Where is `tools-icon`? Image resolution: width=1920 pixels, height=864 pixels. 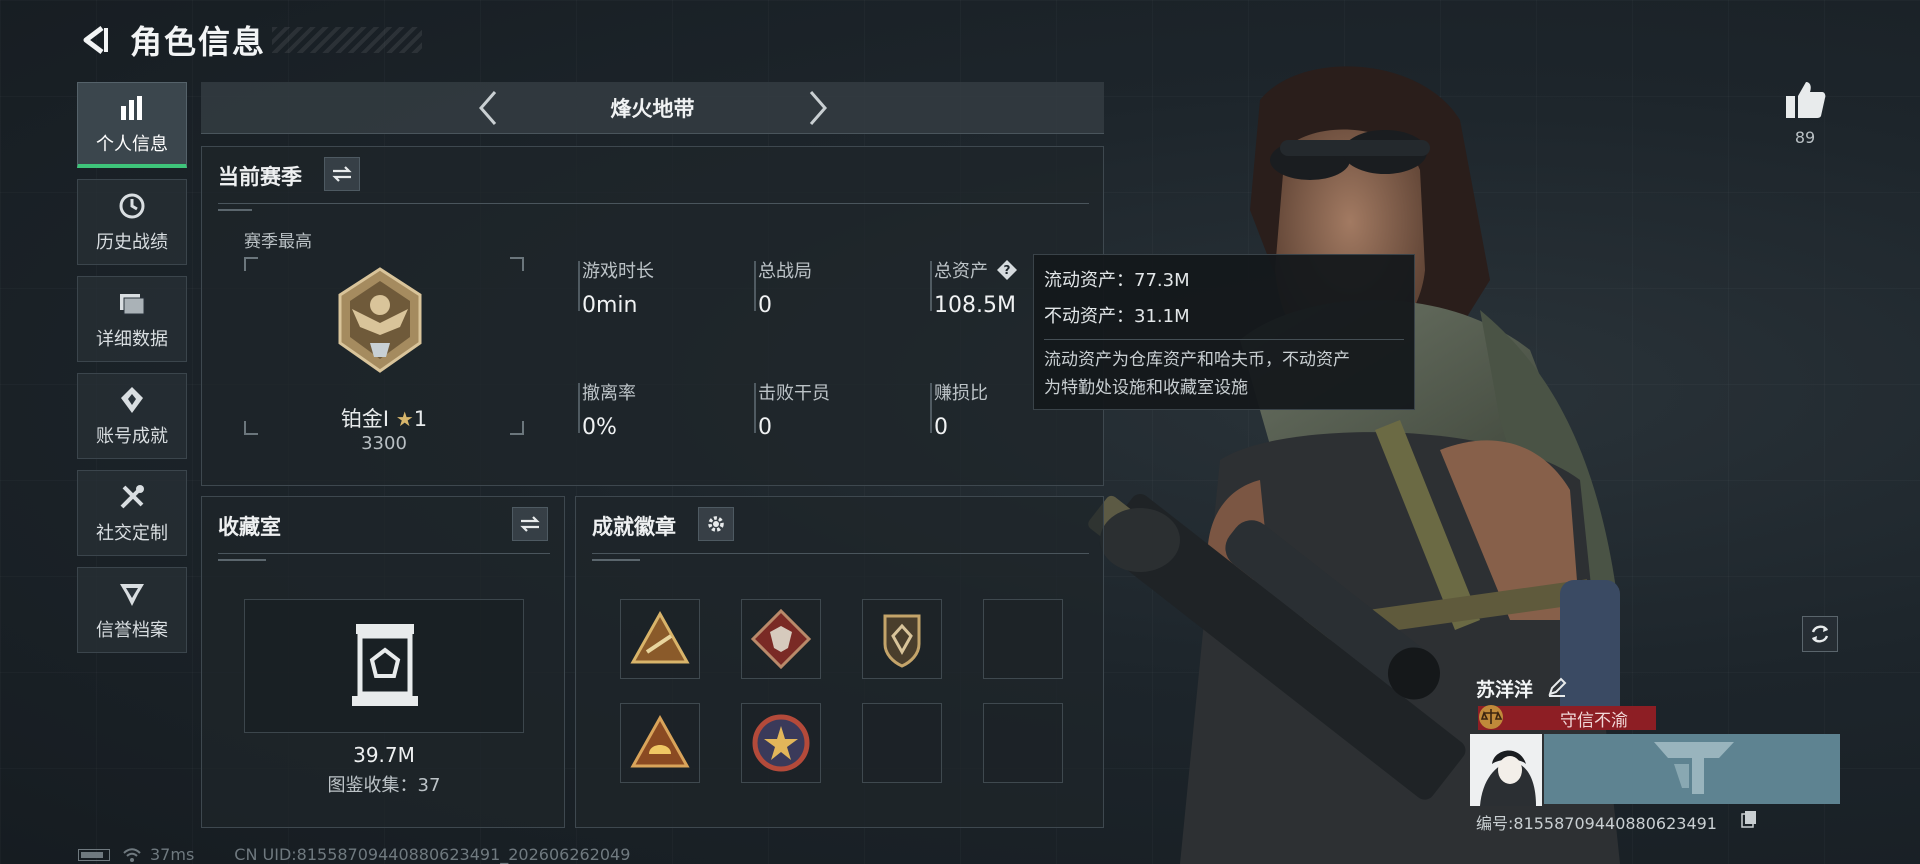
tools-icon is located at coordinates (132, 497).